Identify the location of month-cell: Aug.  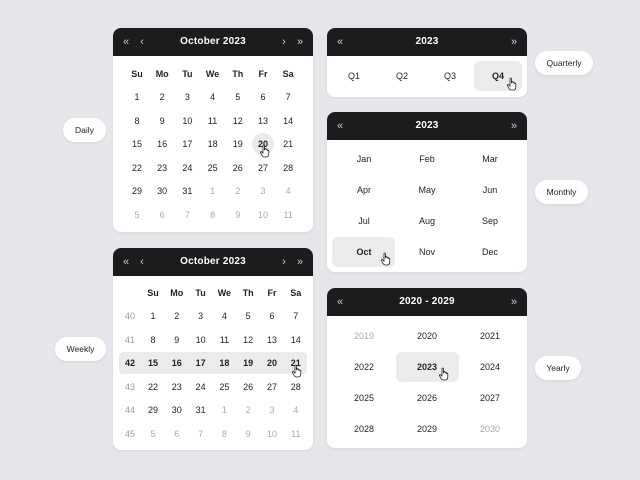
(427, 221).